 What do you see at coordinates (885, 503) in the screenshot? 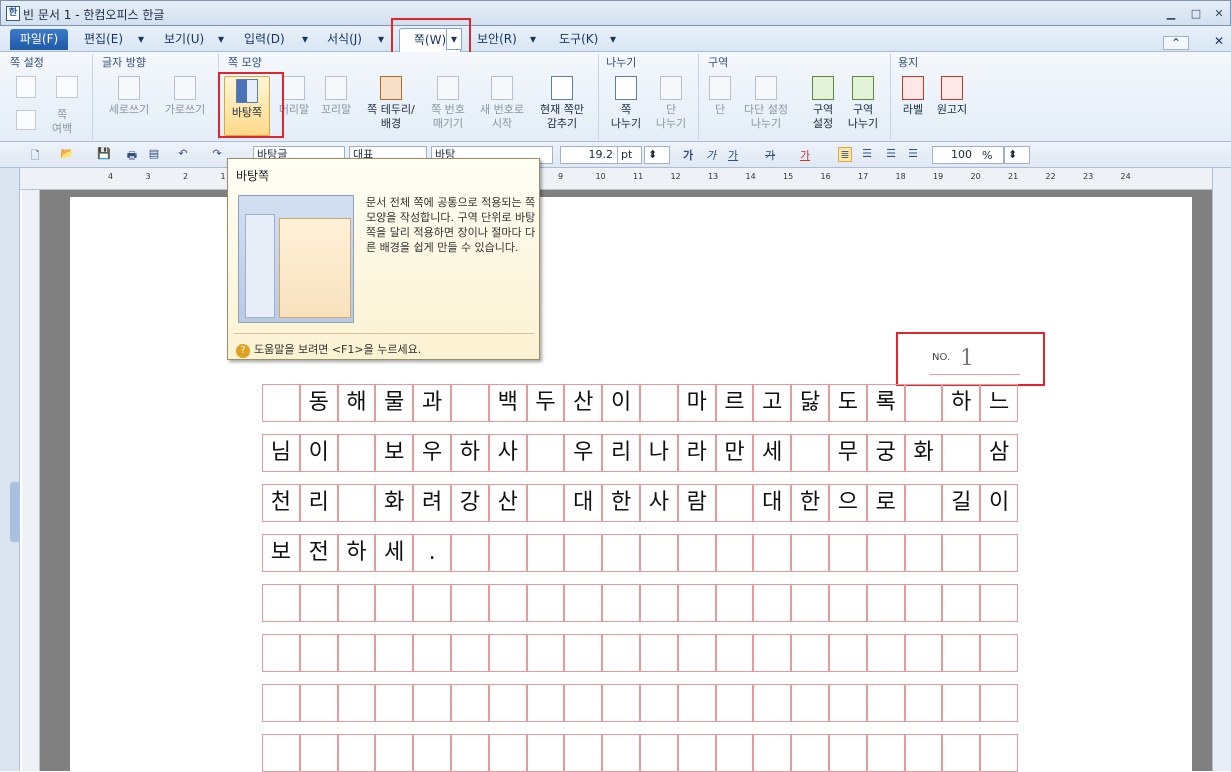
I see `manuscript-cell: 로` at bounding box center [885, 503].